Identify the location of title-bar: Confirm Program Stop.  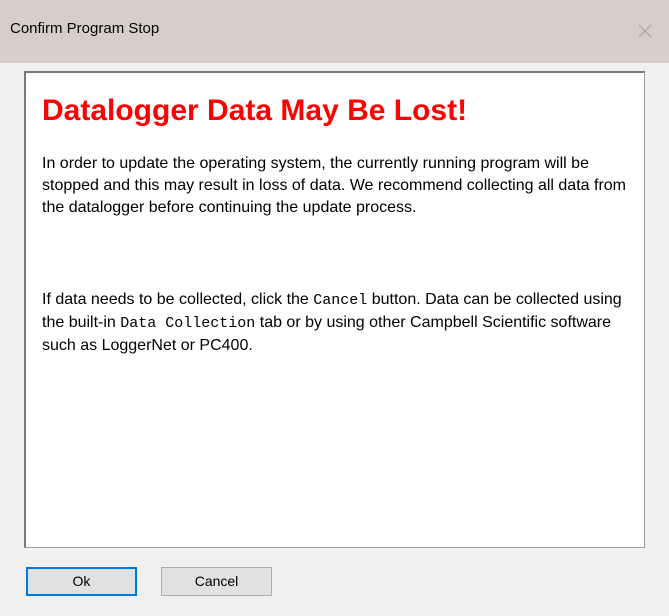
(334, 31).